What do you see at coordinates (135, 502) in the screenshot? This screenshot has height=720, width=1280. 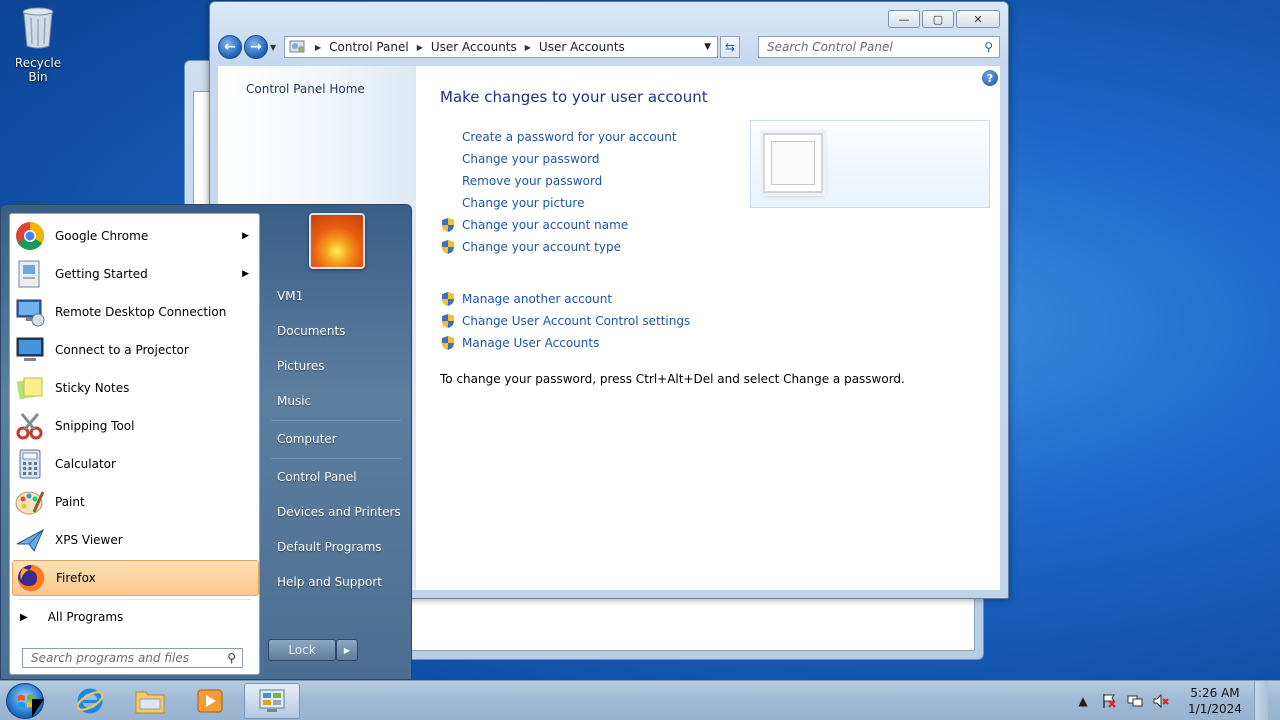 I see `program-paint: Paint` at bounding box center [135, 502].